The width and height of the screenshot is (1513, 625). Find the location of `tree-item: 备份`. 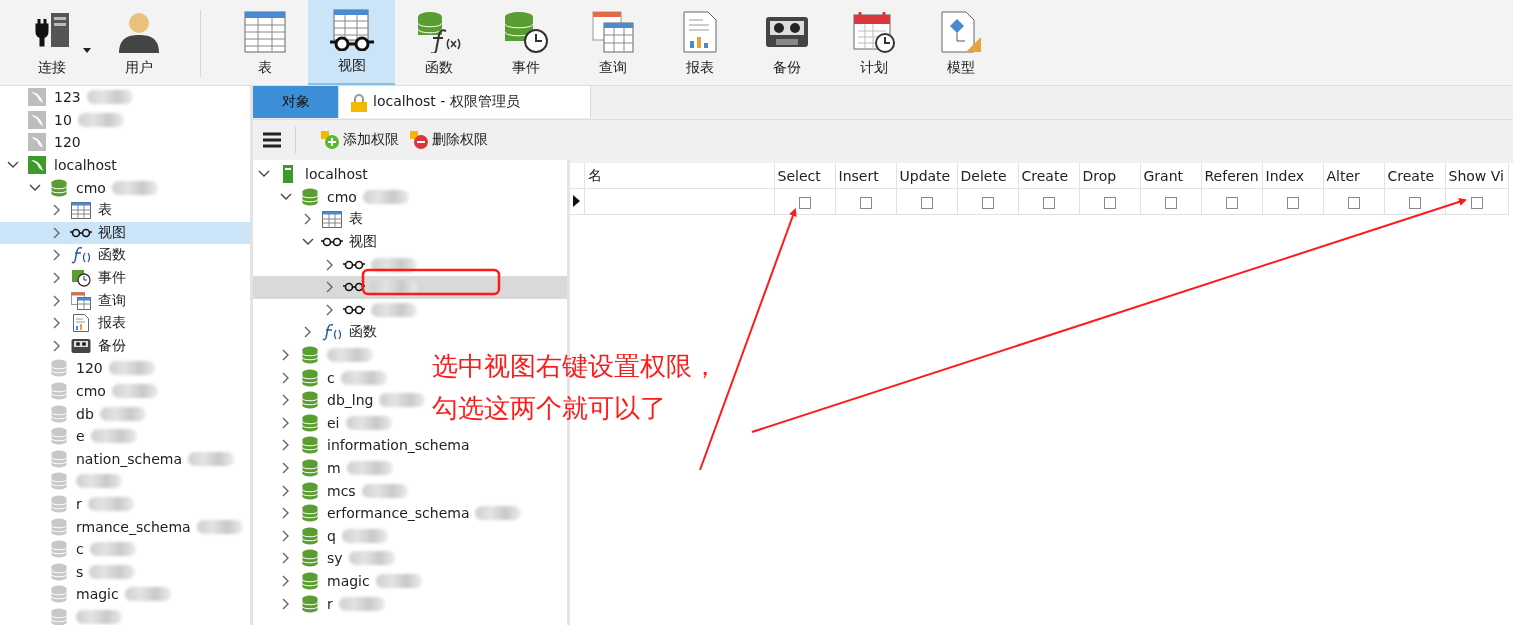

tree-item: 备份 is located at coordinates (125, 346).